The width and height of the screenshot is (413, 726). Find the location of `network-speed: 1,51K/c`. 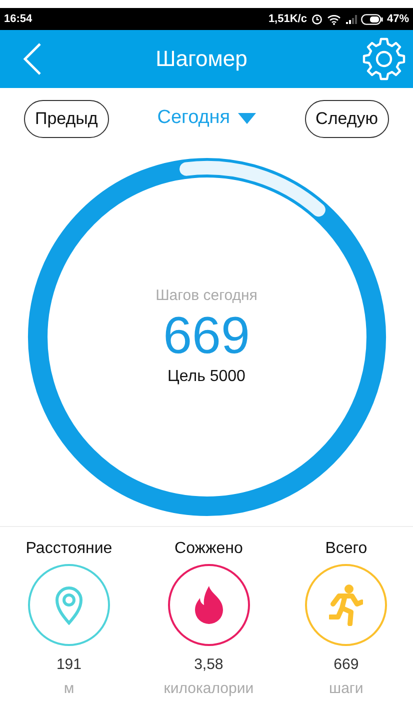

network-speed: 1,51K/c is located at coordinates (287, 19).